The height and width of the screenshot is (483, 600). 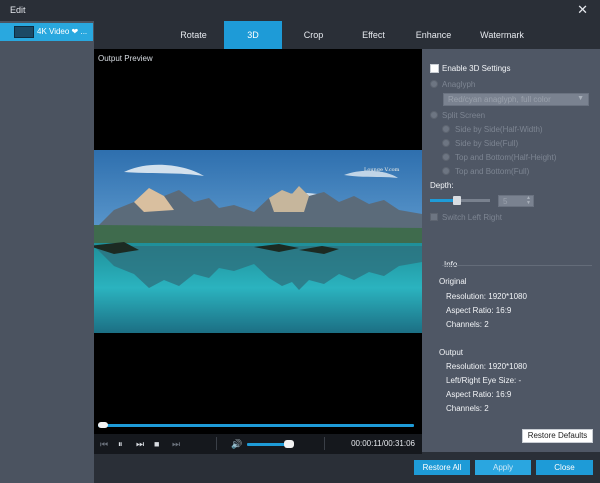 What do you see at coordinates (120, 444) in the screenshot?
I see `pause-icon: ⏸` at bounding box center [120, 444].